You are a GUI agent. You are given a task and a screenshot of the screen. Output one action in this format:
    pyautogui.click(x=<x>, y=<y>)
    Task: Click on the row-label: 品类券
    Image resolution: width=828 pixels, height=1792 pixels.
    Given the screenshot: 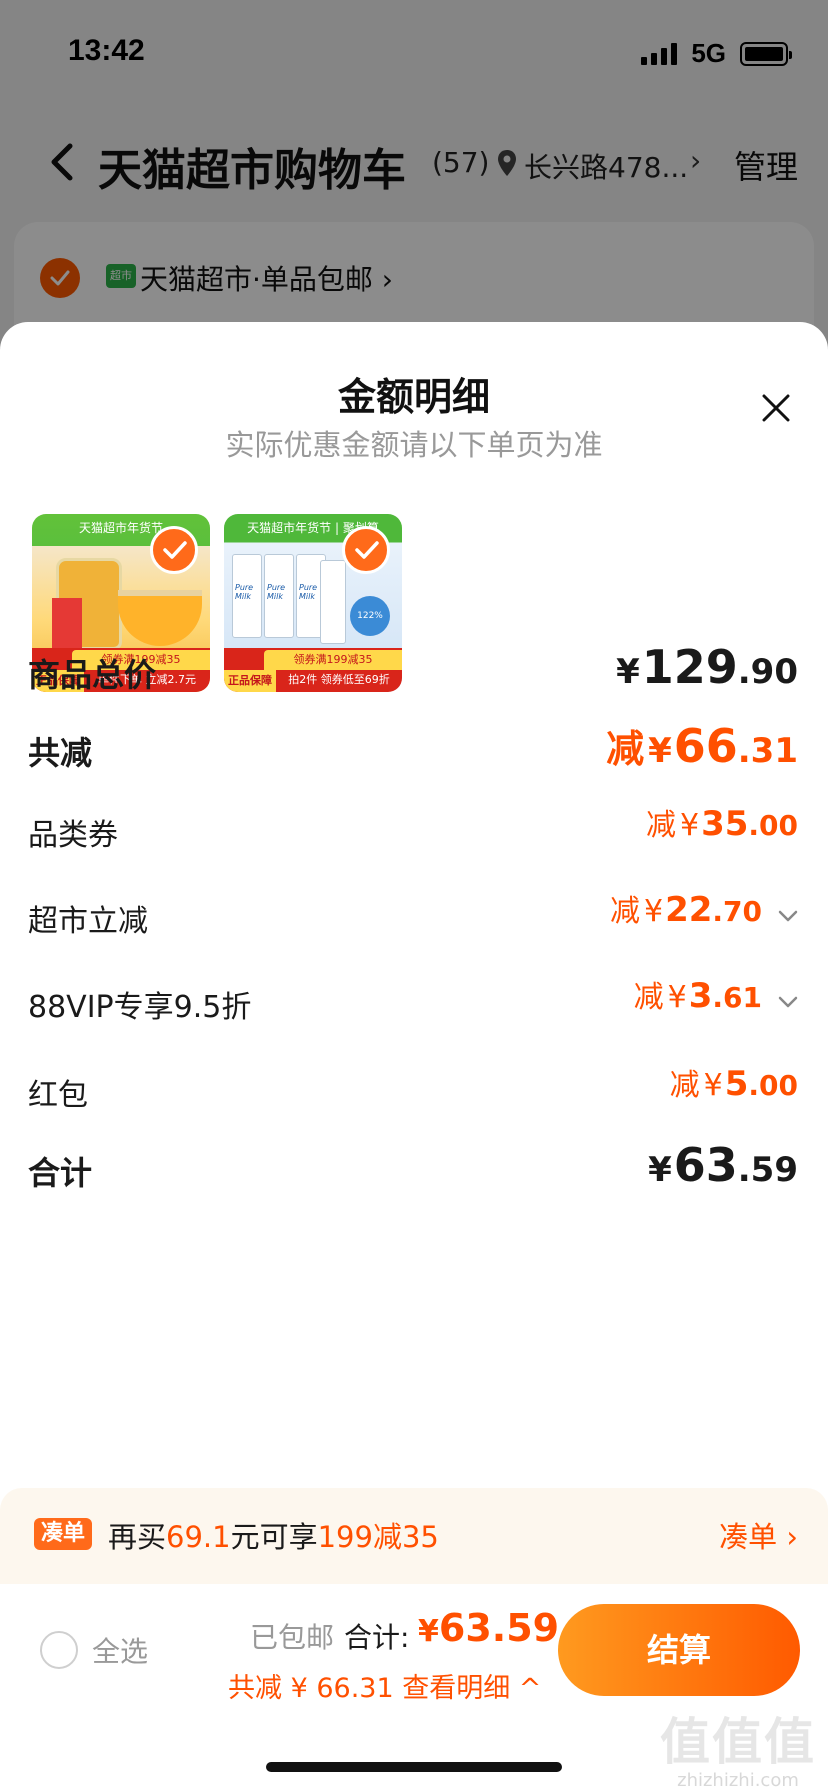 What is the action you would take?
    pyautogui.click(x=73, y=835)
    